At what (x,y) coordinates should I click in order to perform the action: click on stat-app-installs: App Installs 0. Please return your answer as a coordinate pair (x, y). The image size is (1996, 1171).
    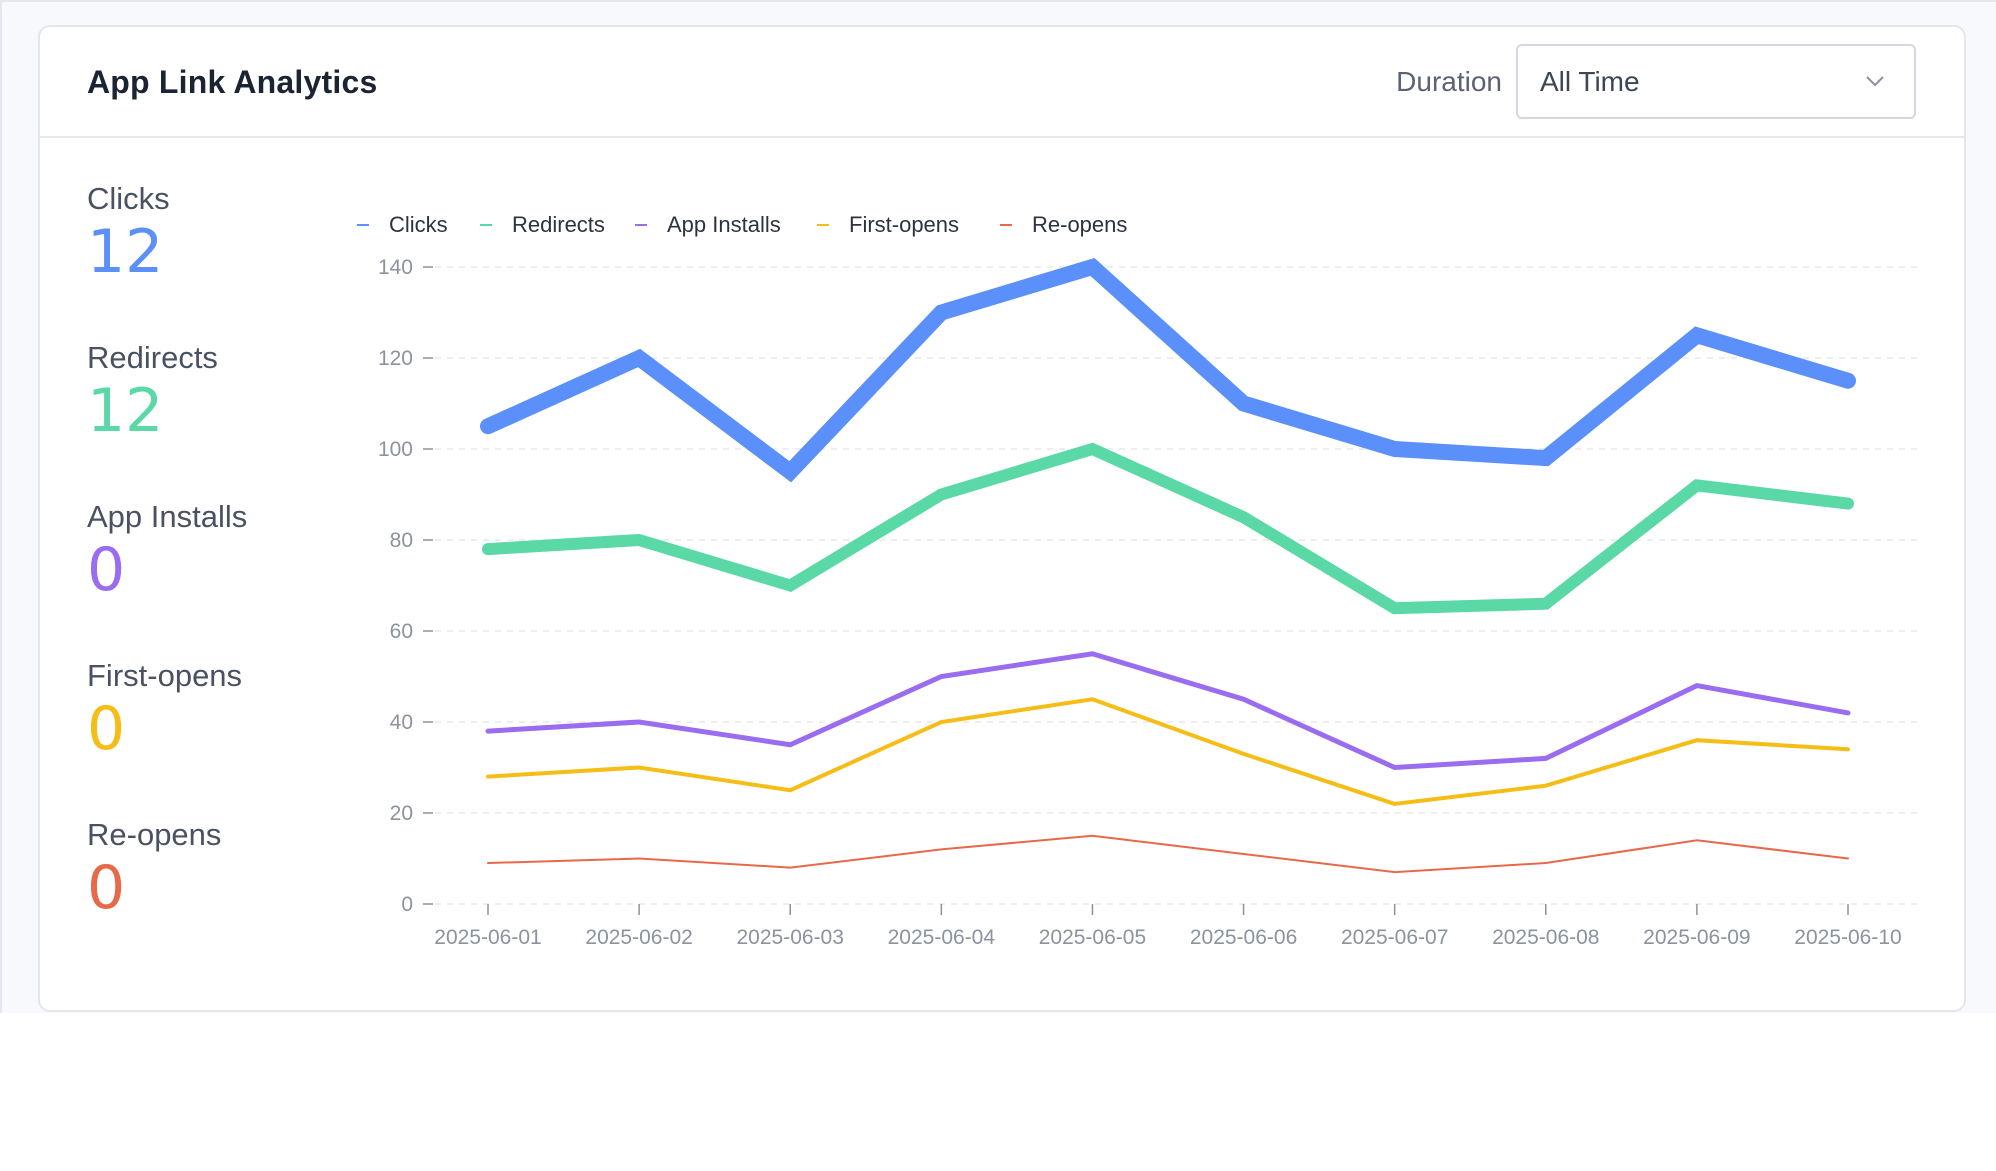
    Looking at the image, I should click on (202, 551).